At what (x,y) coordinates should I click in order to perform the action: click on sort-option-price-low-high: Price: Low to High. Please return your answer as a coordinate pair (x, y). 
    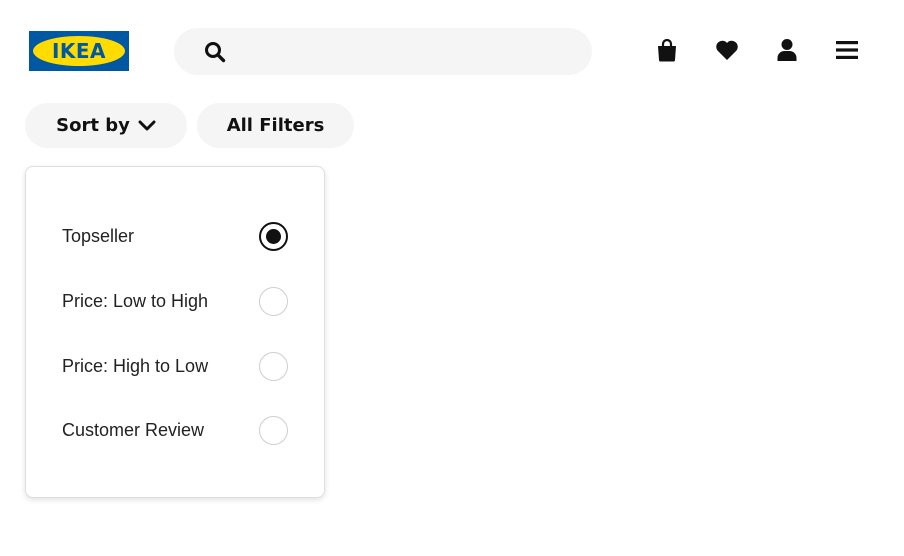
    Looking at the image, I should click on (175, 301).